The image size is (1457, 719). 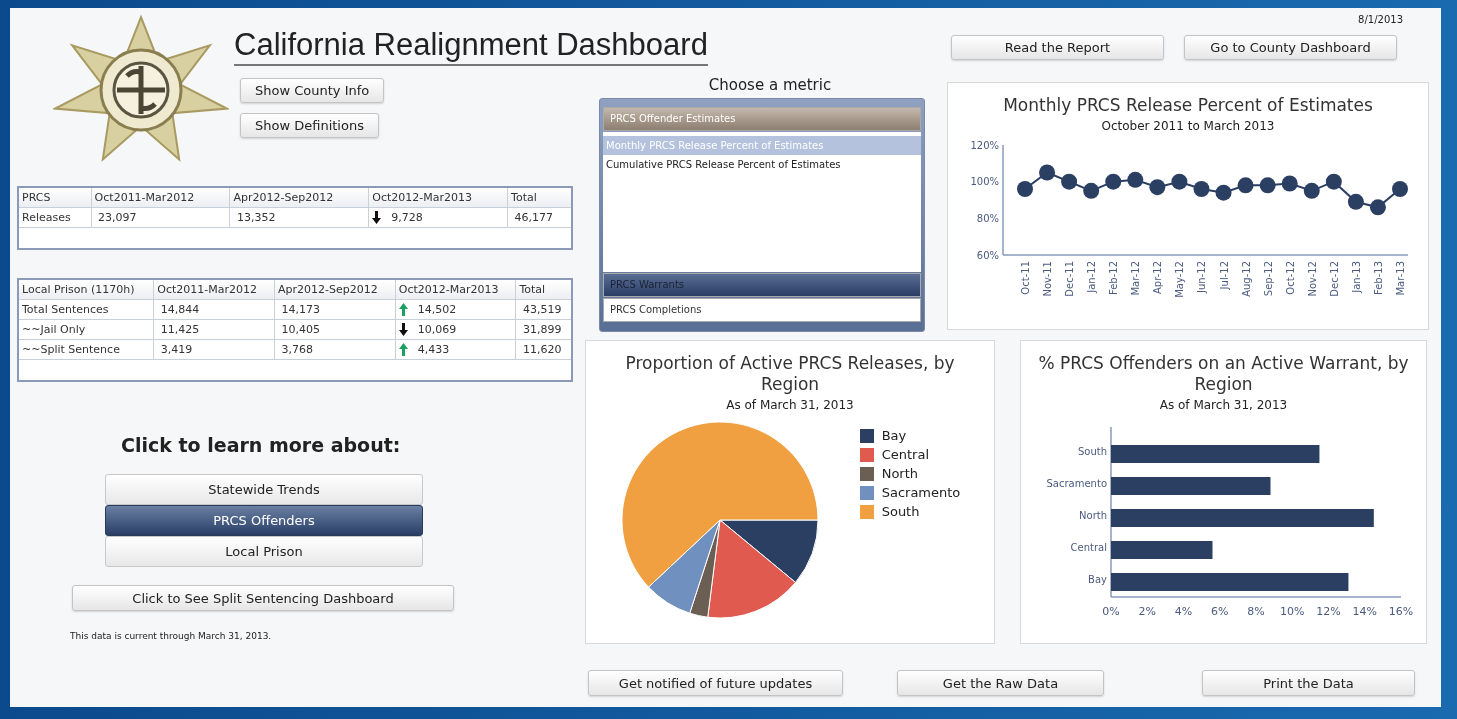 What do you see at coordinates (264, 551) in the screenshot?
I see `topic-button: Local Prison` at bounding box center [264, 551].